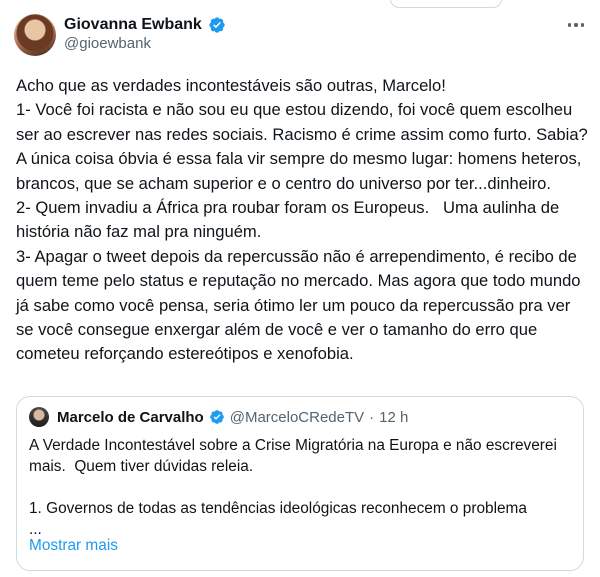  What do you see at coordinates (35, 35) in the screenshot?
I see `avatar` at bounding box center [35, 35].